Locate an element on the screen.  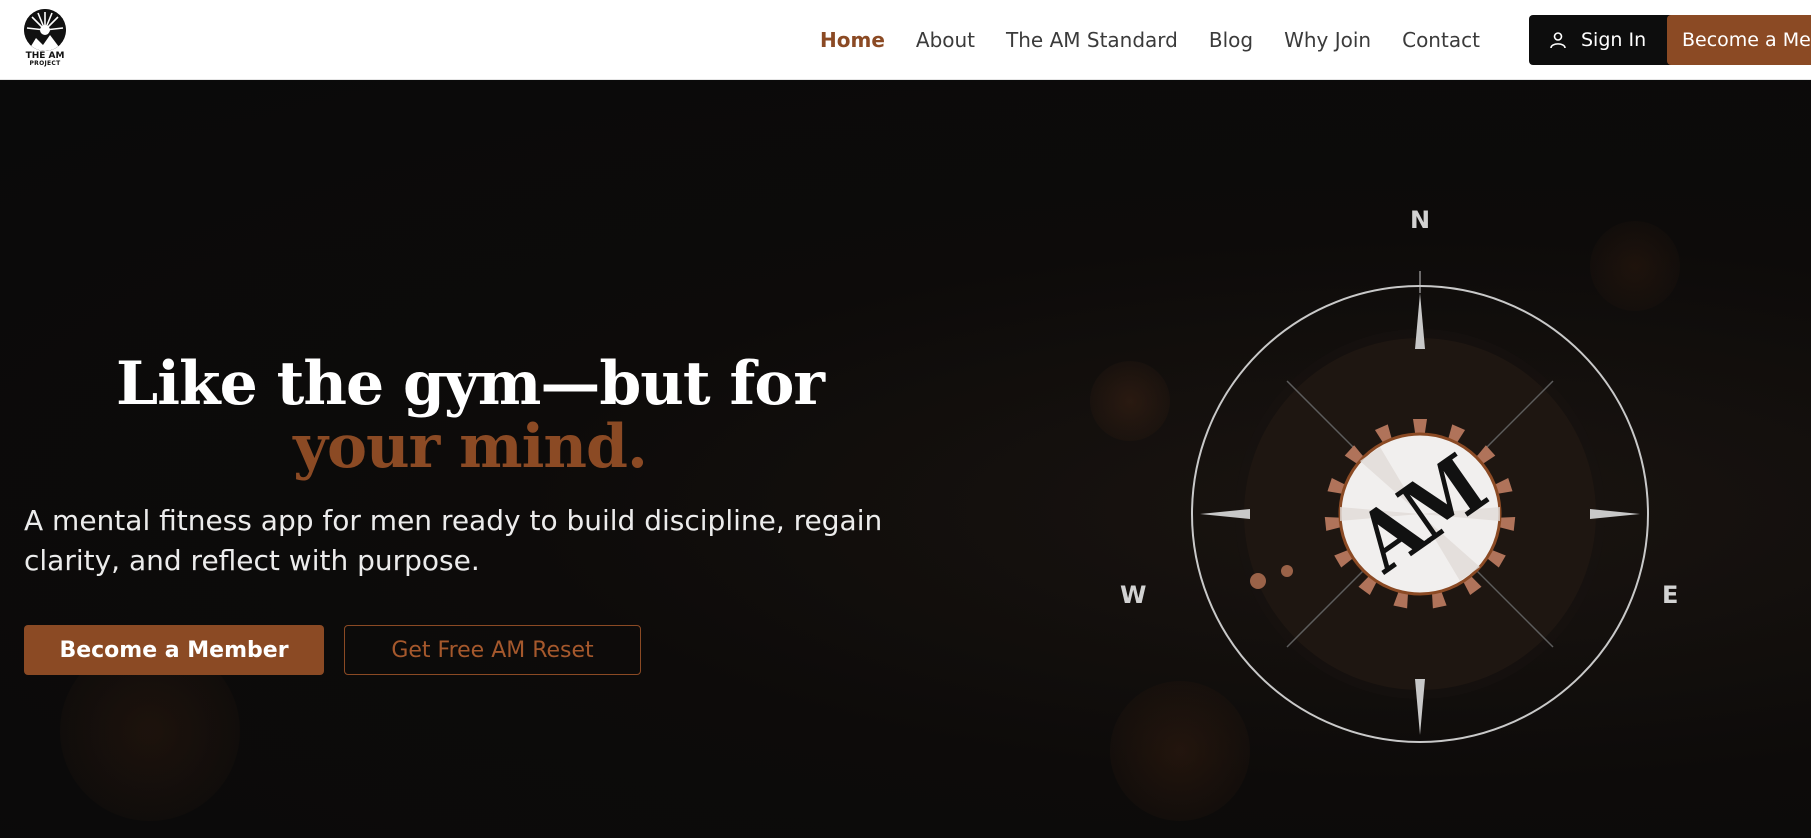
nav-contact: Contact is located at coordinates (1441, 40).